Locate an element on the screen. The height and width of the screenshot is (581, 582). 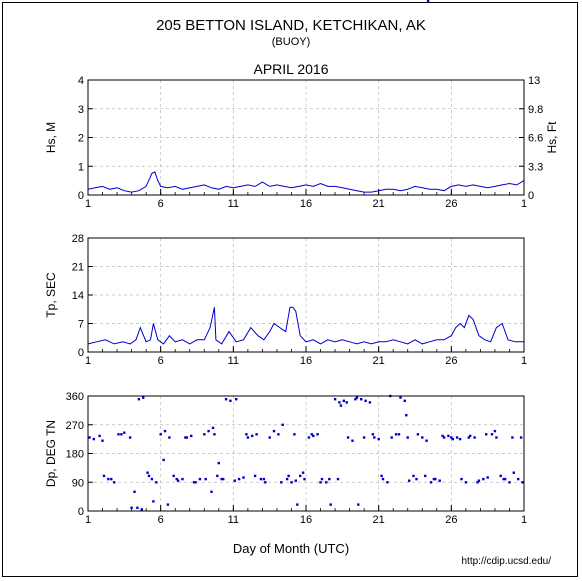
y-tick-label: 21 is located at coordinates (78, 268).